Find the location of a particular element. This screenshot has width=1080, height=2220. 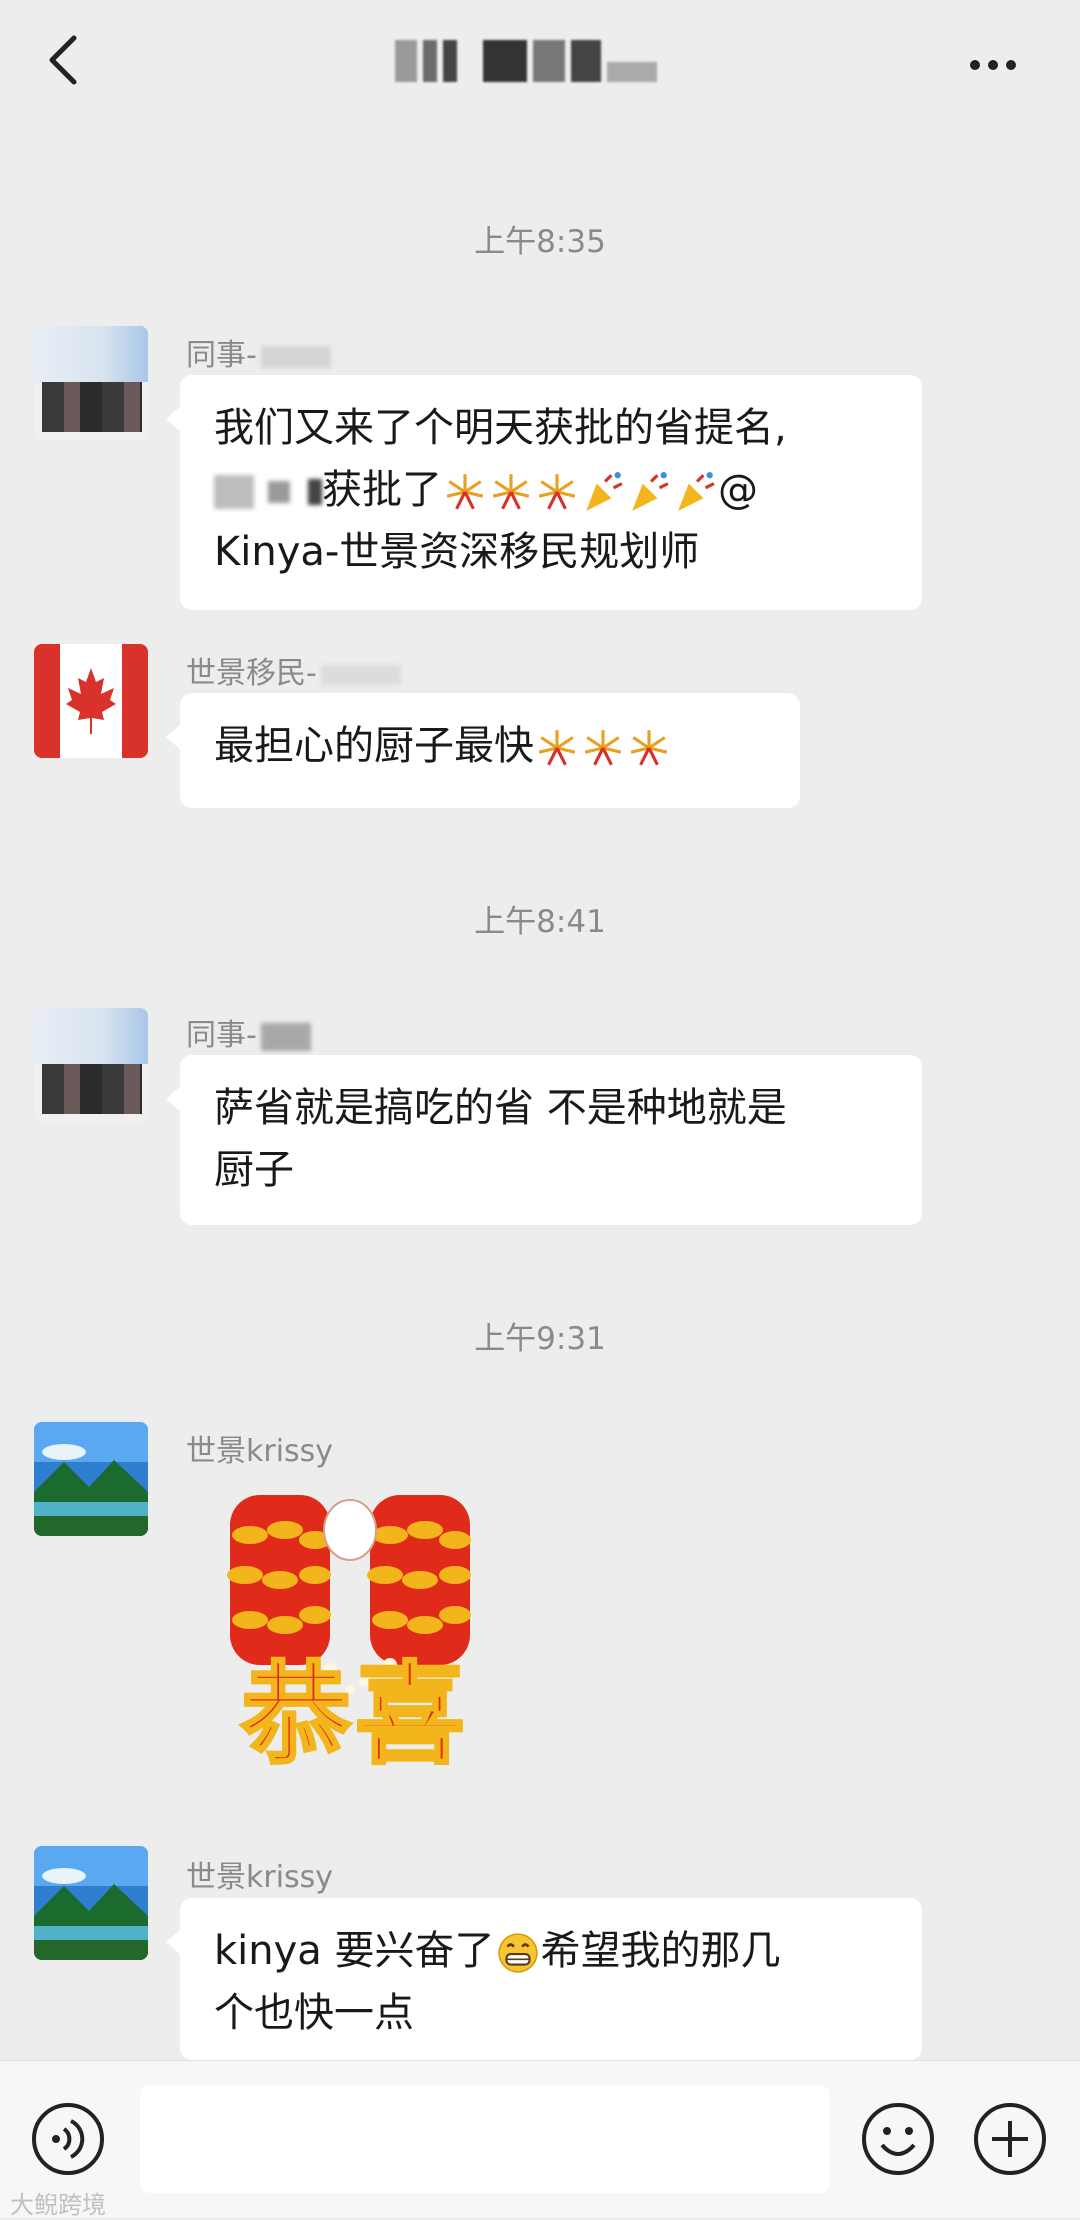

message-bubble: 我们又来了个明天获批的省提名, 获批了 @ Kinya-世景资深移民规划师 is located at coordinates (544, 492).